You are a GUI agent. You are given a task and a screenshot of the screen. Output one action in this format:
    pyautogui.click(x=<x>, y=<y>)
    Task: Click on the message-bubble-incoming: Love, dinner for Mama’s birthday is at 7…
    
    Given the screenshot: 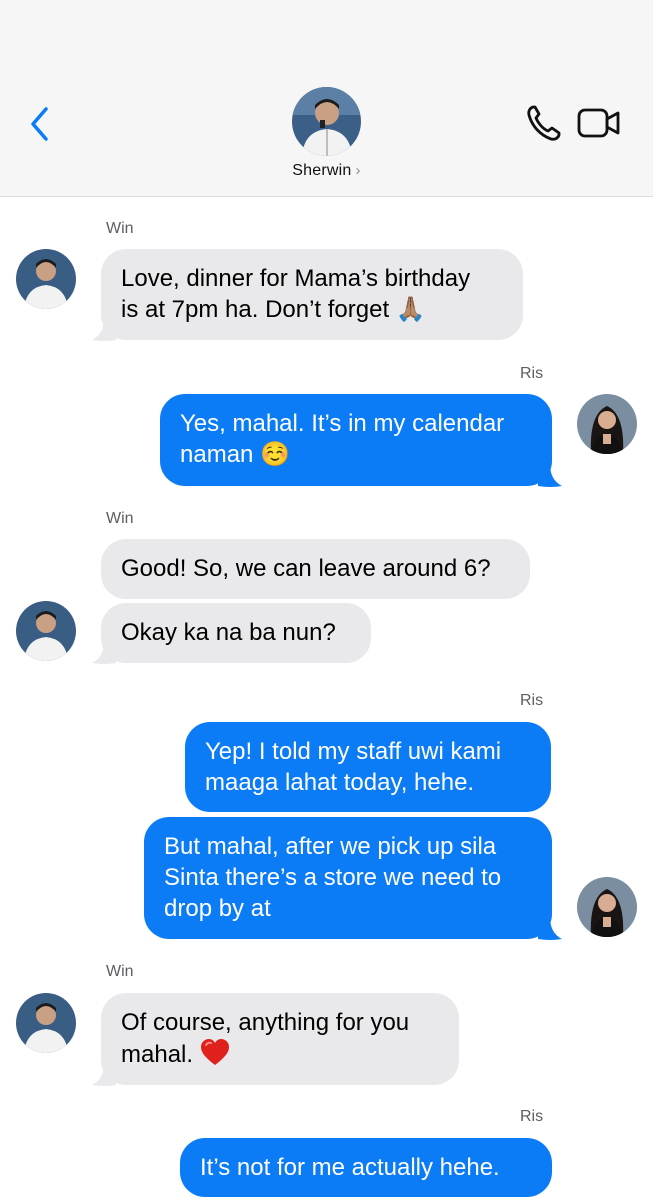 What is the action you would take?
    pyautogui.click(x=312, y=294)
    